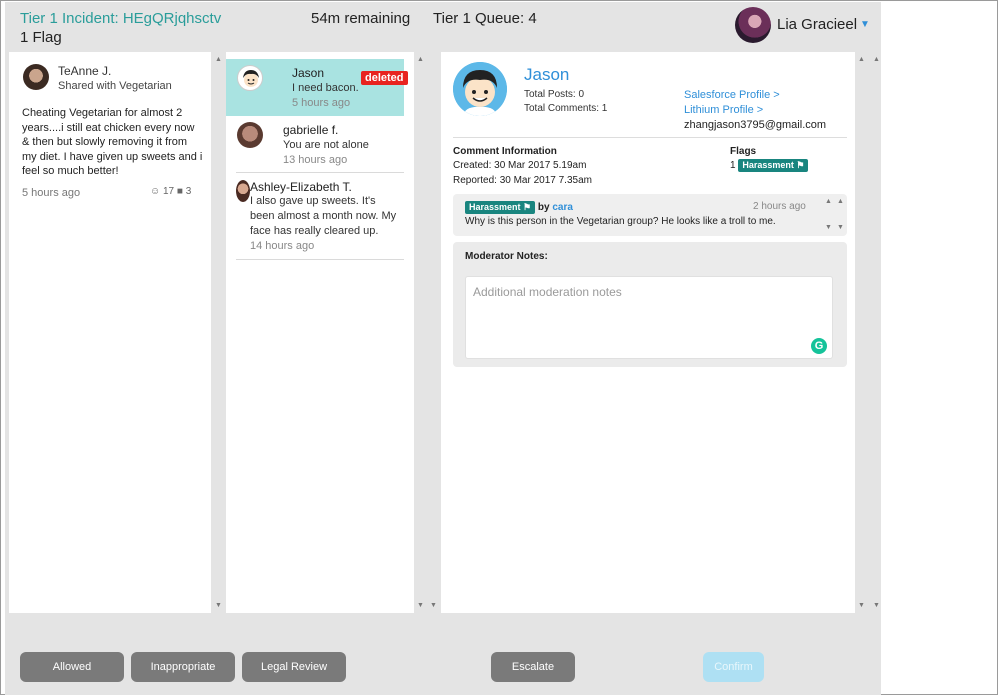 This screenshot has height=695, width=998. I want to click on commenter-avatar, so click(480, 89).